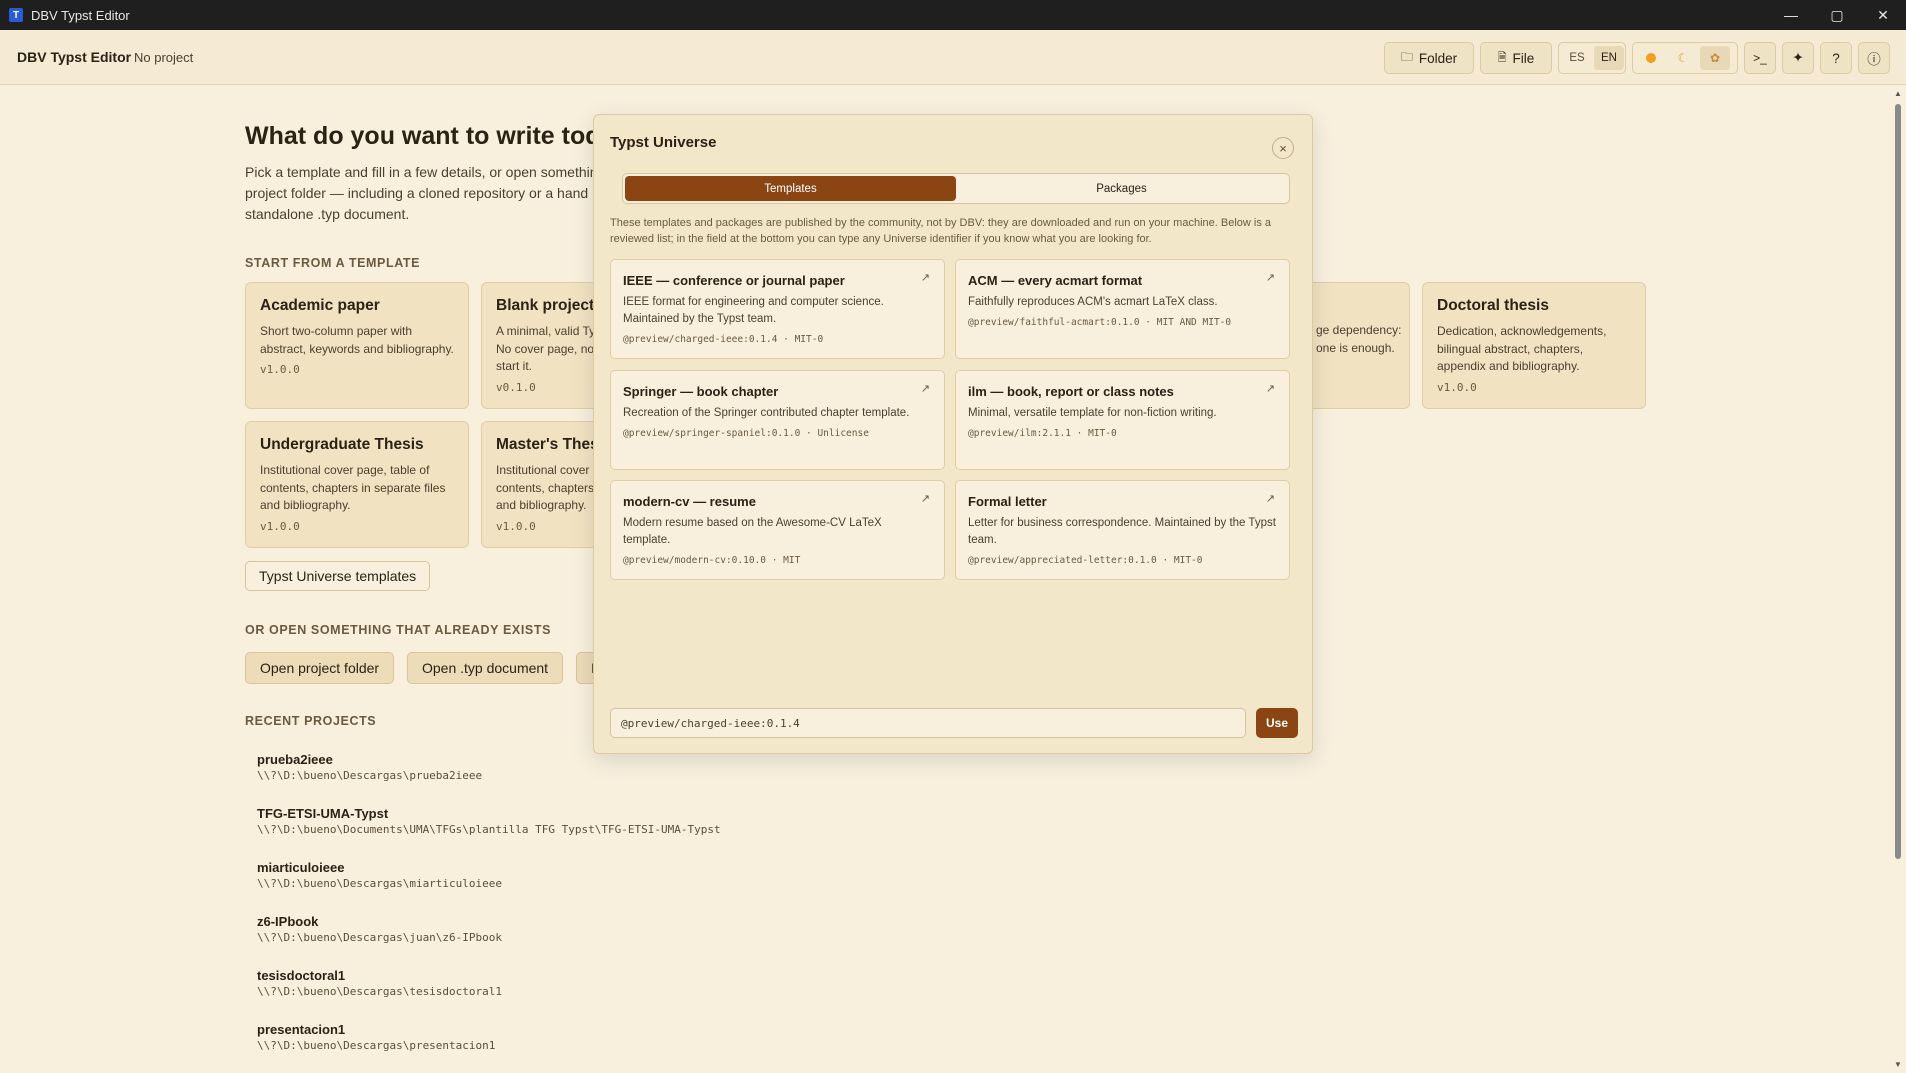  Describe the element at coordinates (1798, 58) in the screenshot. I see `sparkle-icon: ✦` at that location.